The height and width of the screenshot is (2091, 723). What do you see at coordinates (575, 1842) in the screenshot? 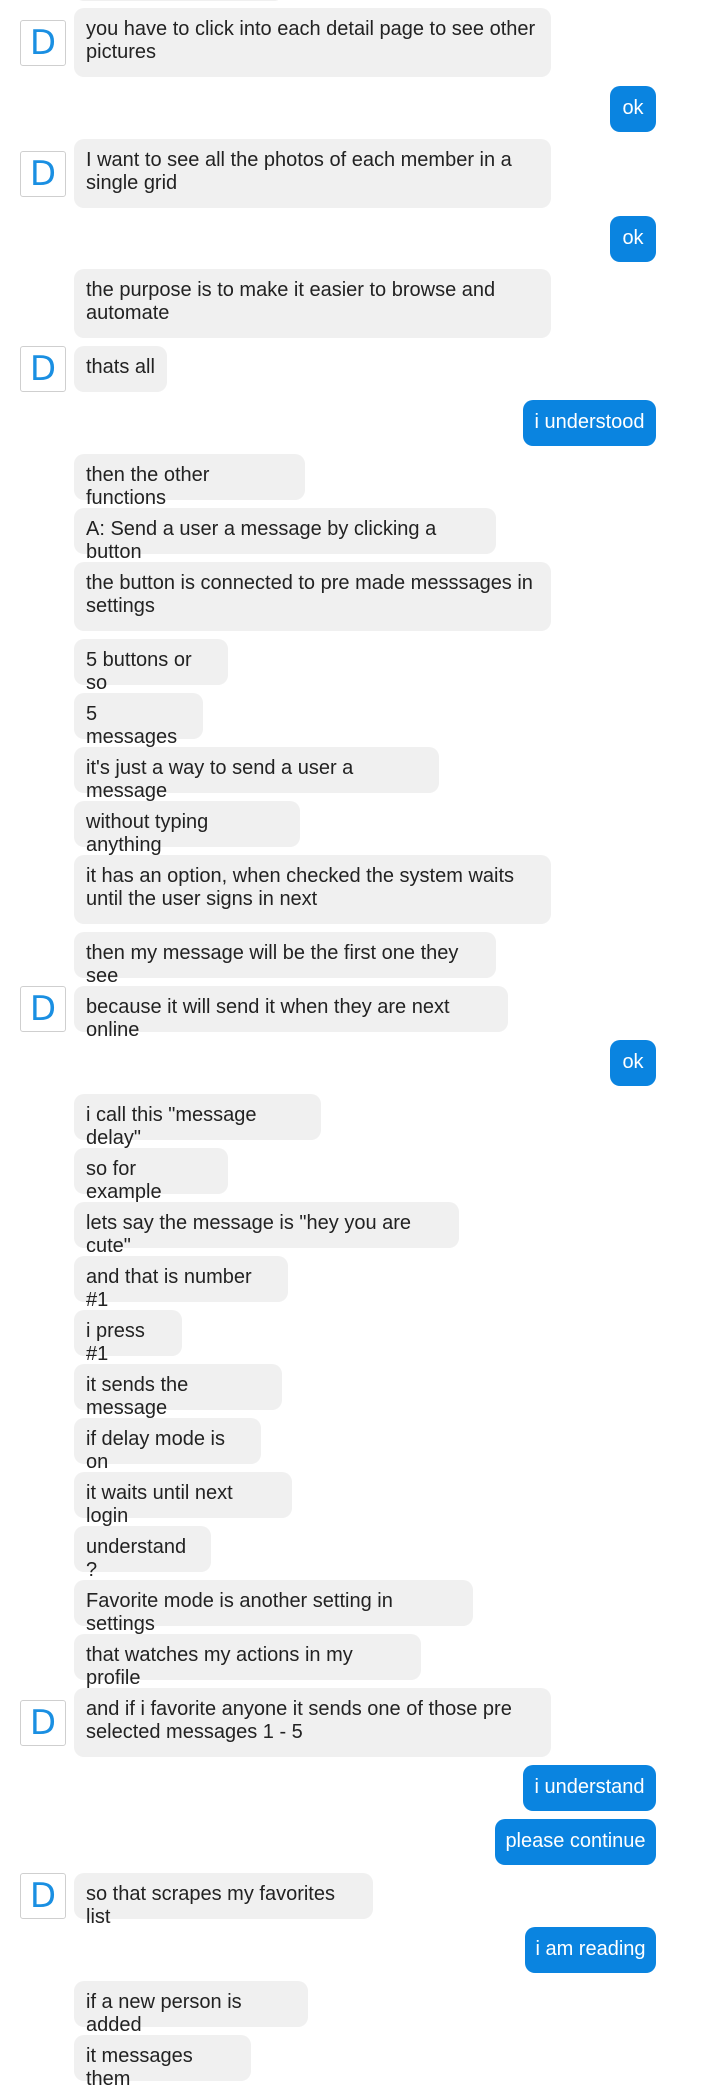
I see `outgoing-message-bubble: please continue` at bounding box center [575, 1842].